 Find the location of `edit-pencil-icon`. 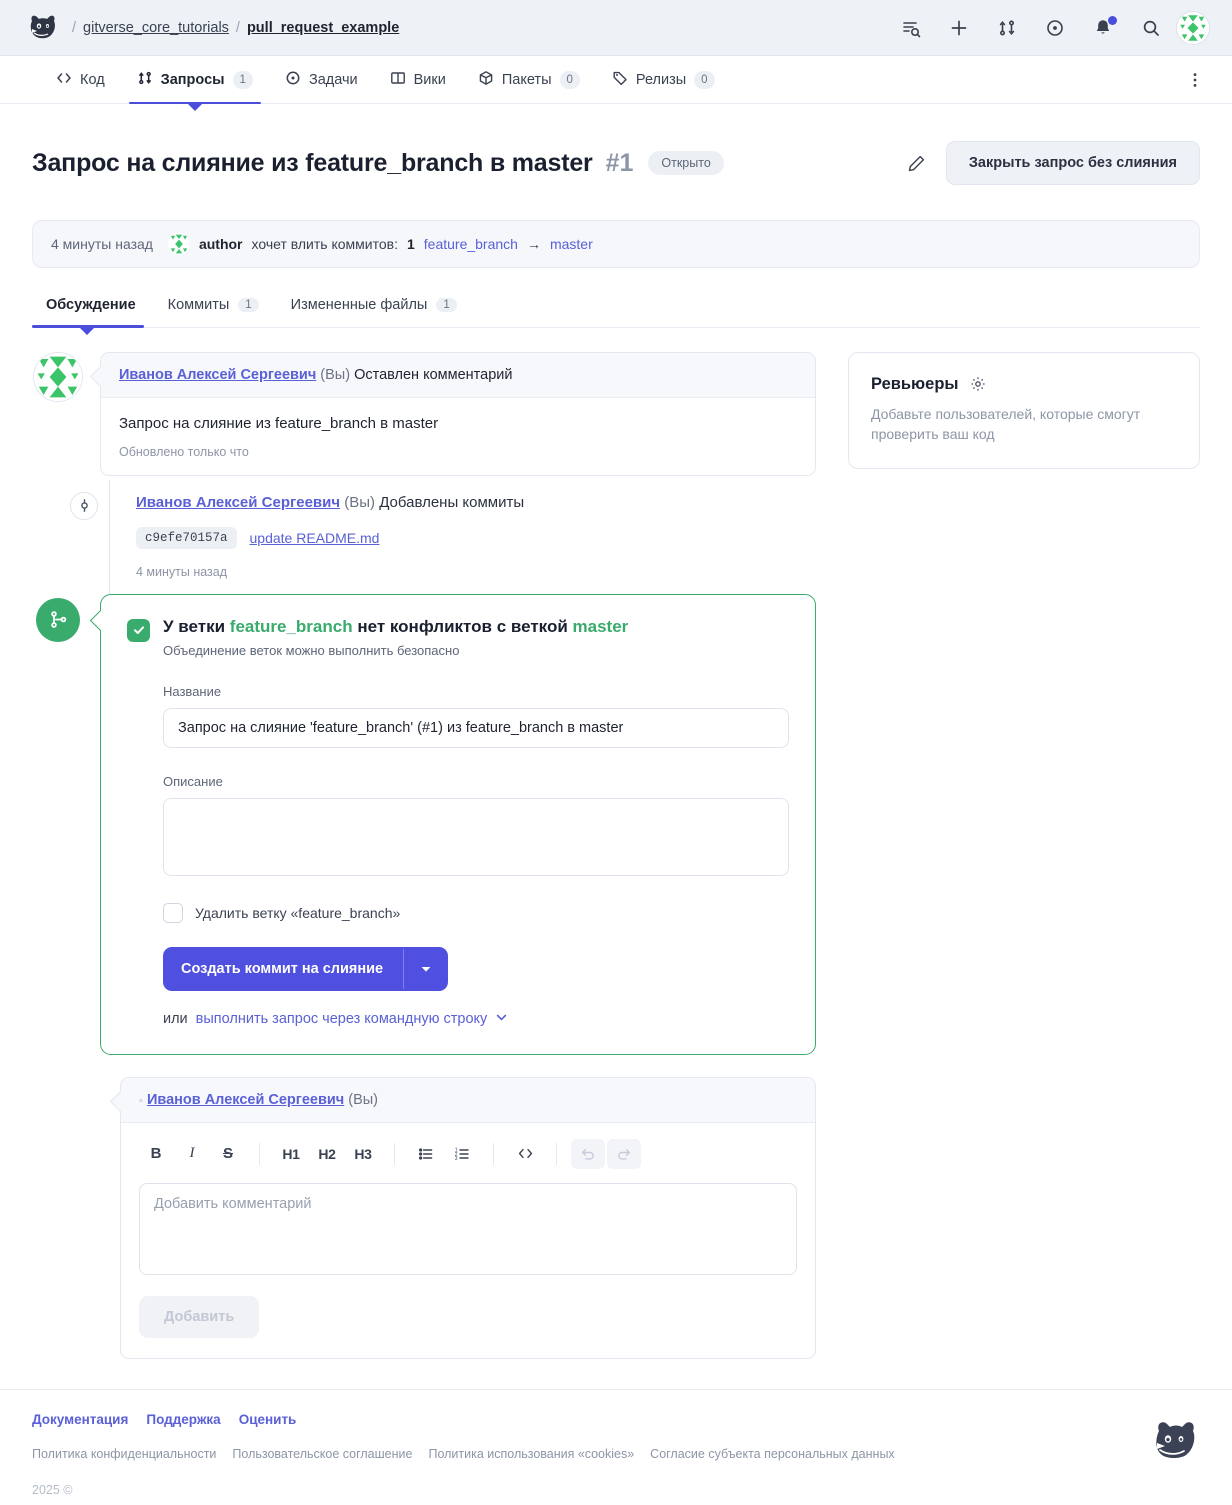

edit-pencil-icon is located at coordinates (916, 163).